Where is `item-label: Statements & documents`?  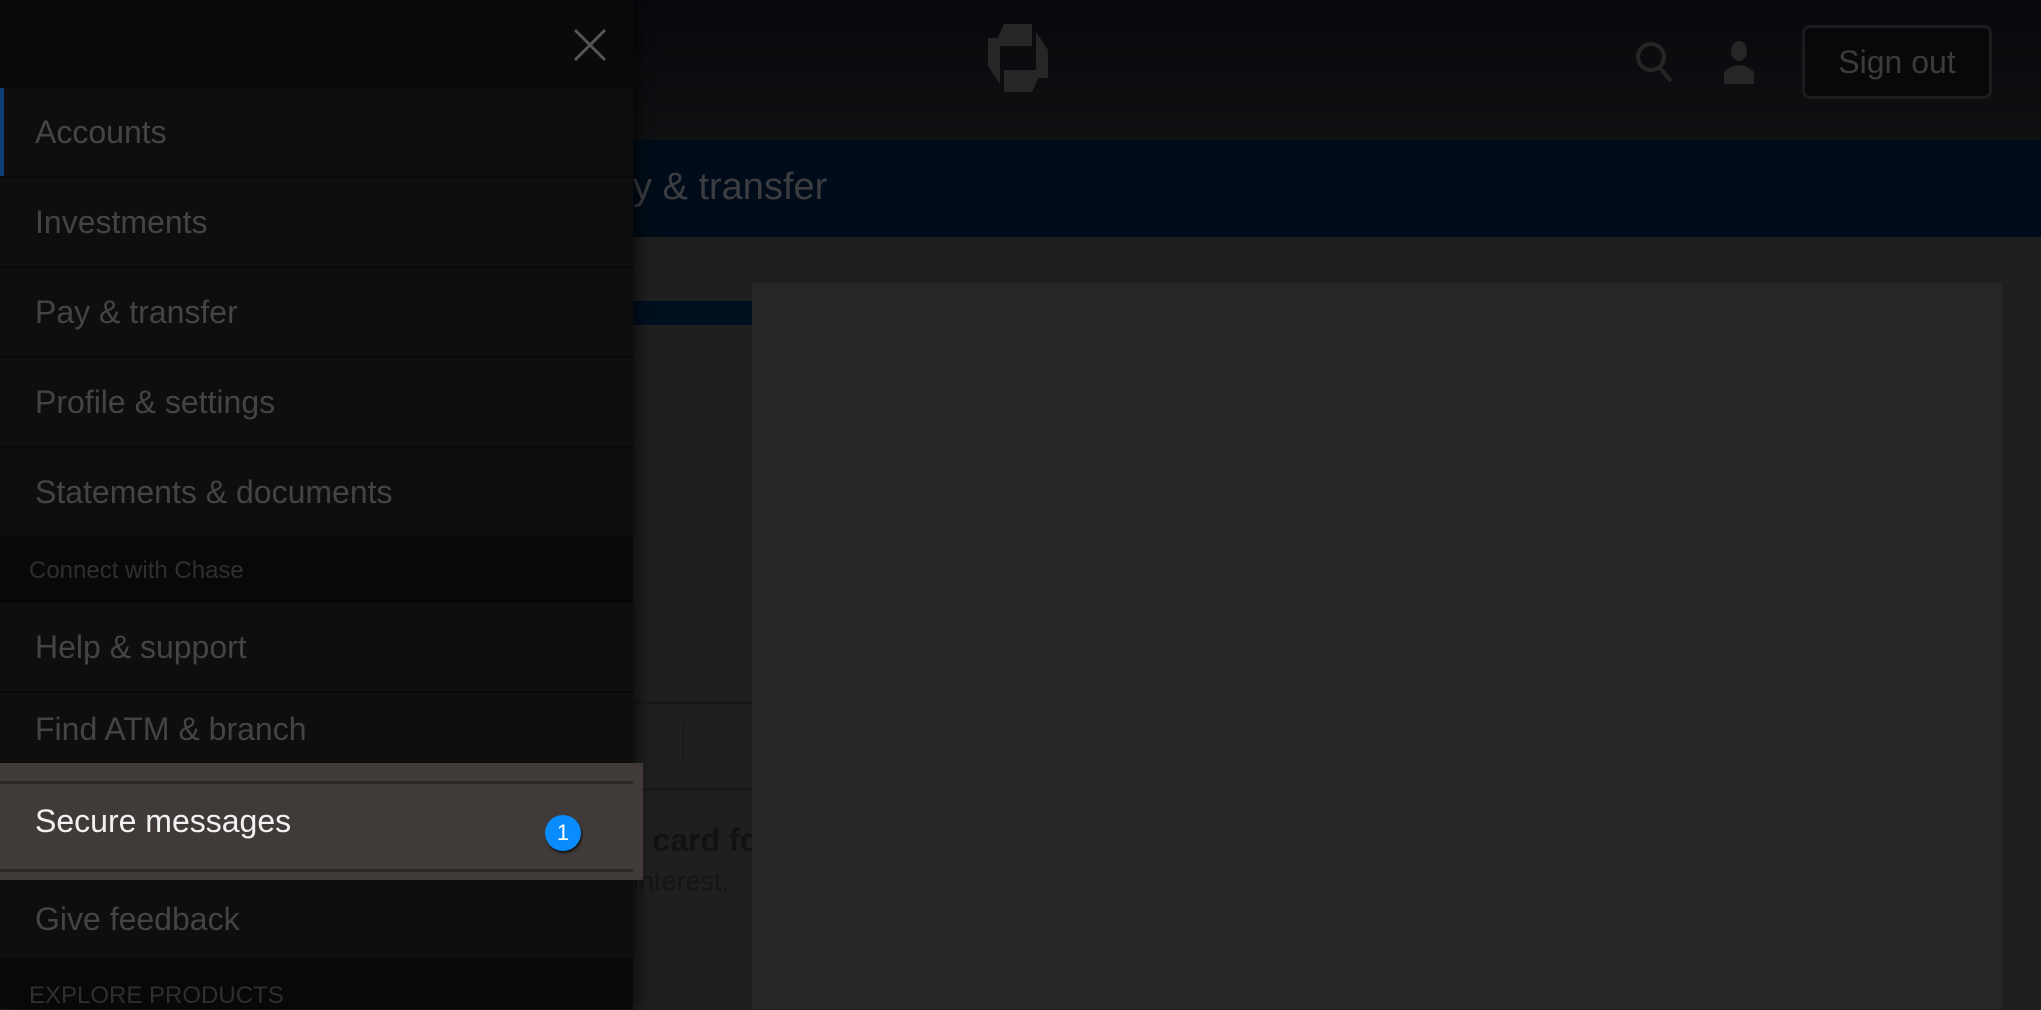
item-label: Statements & documents is located at coordinates (214, 491).